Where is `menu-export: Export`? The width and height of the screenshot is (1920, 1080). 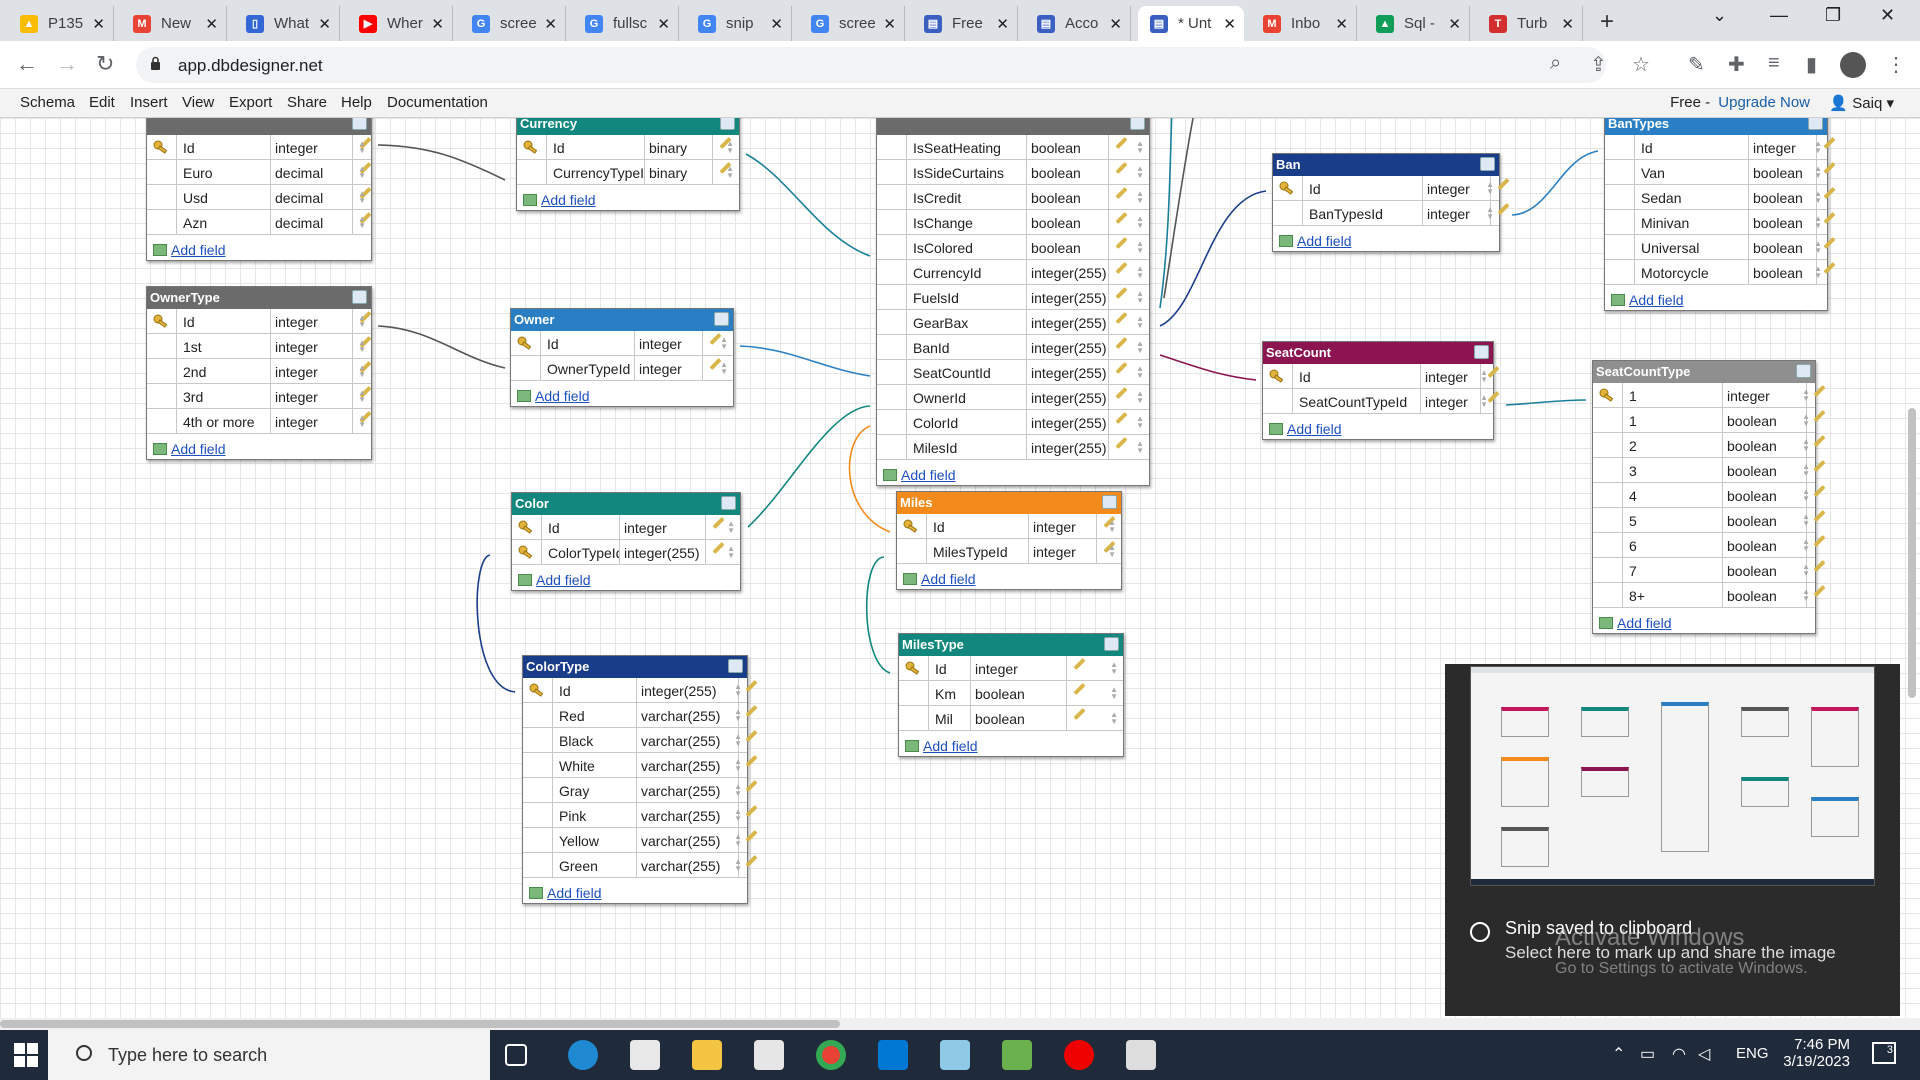
menu-export: Export is located at coordinates (250, 102).